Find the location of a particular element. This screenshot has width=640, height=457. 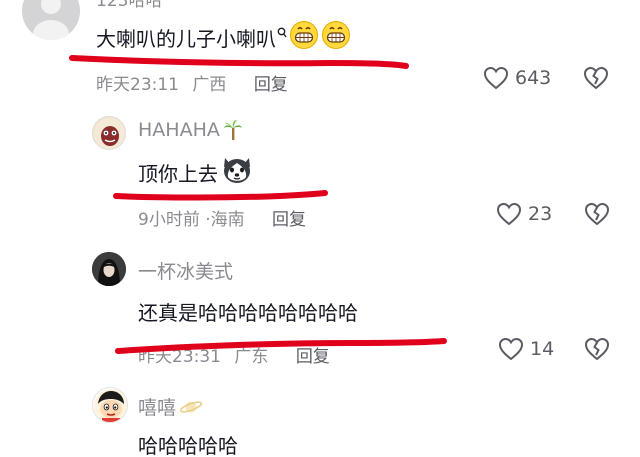

cartoon-avatar-icon is located at coordinates (109, 133).